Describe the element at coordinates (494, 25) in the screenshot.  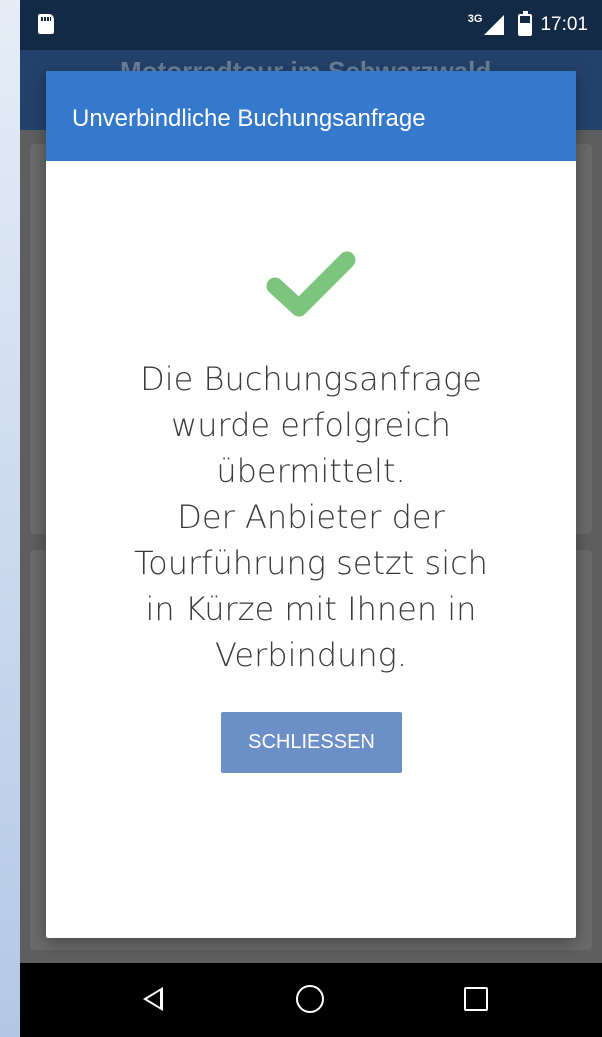
I see `signal-icon` at that location.